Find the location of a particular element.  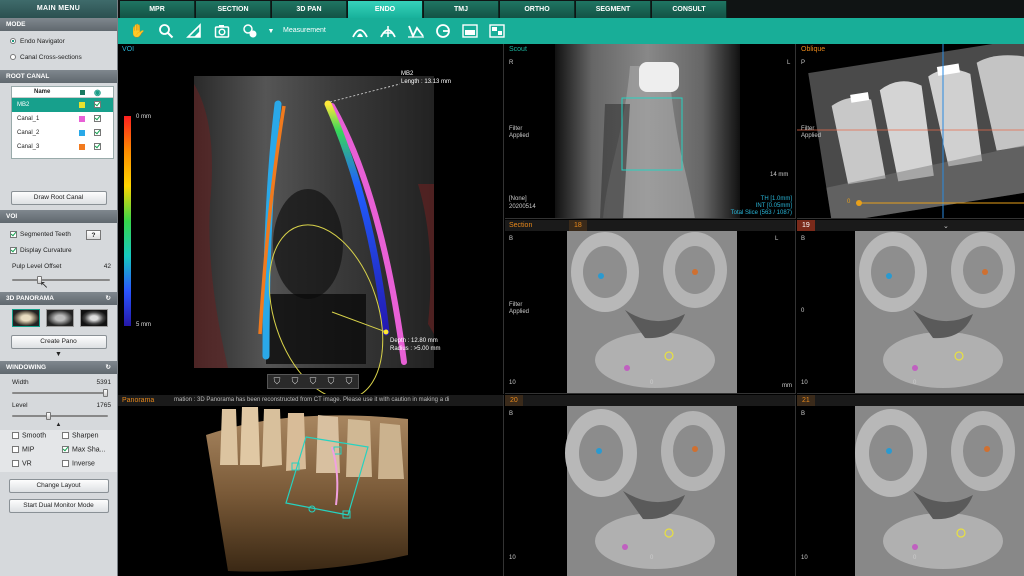

measurement-label: Measurement is located at coordinates (304, 31).